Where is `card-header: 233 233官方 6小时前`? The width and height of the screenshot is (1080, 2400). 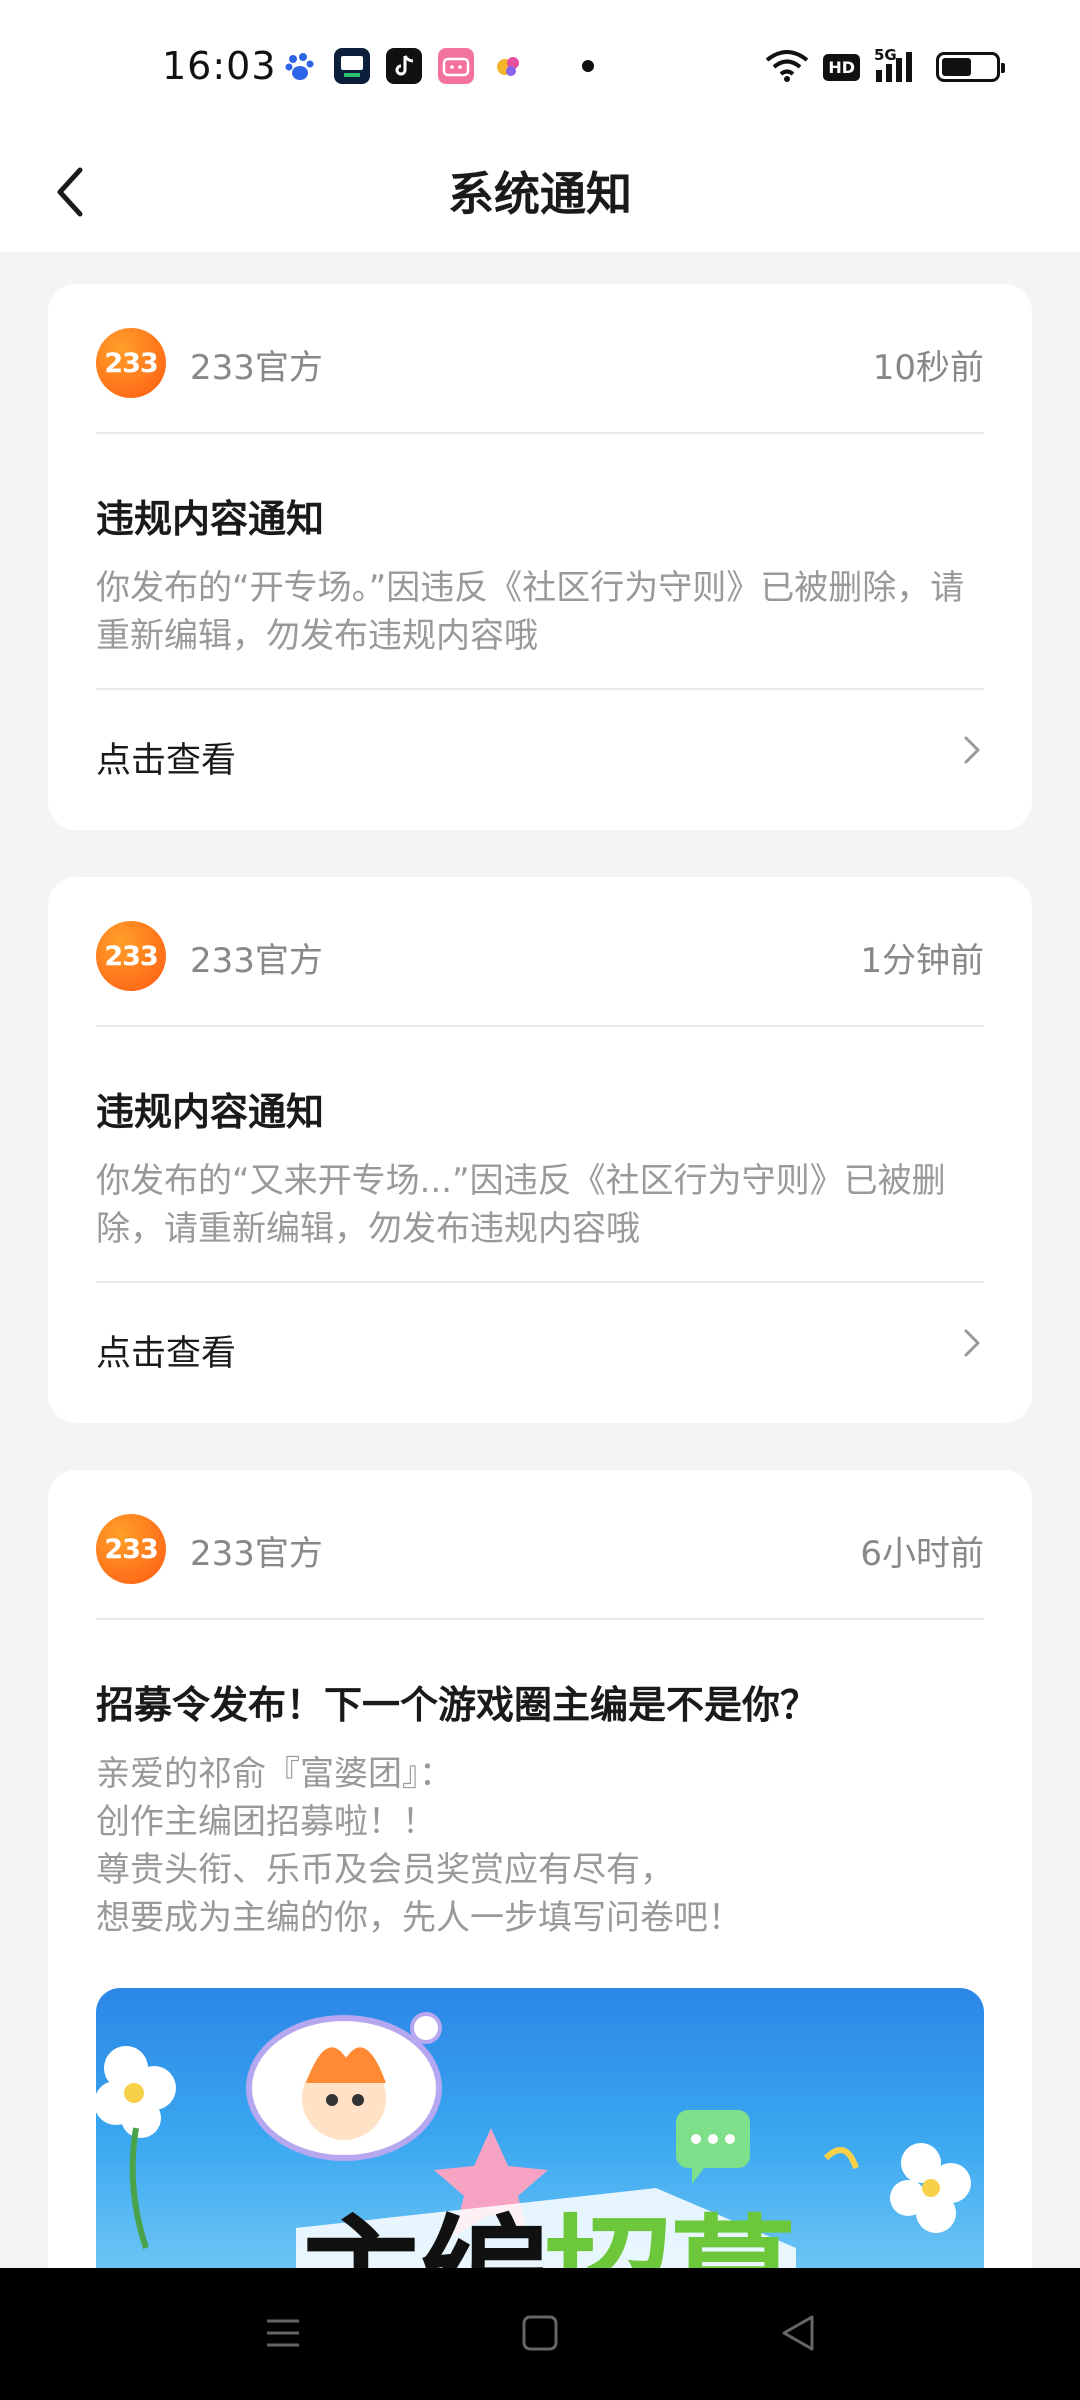
card-header: 233 233官方 6小时前 is located at coordinates (540, 1545).